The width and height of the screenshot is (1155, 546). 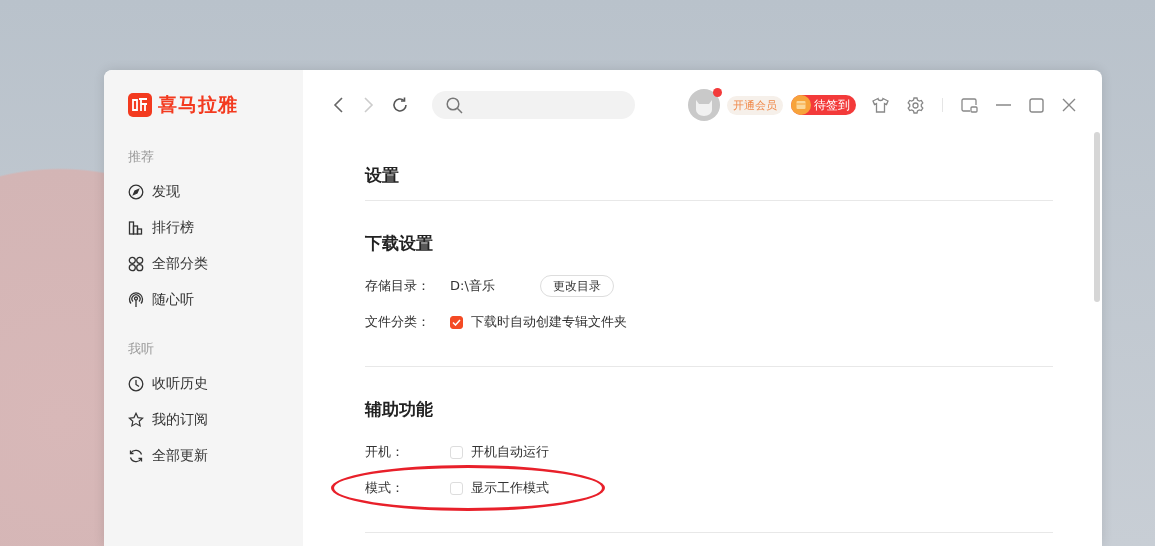 What do you see at coordinates (141, 157) in the screenshot?
I see `sidebar-heading: 推荐` at bounding box center [141, 157].